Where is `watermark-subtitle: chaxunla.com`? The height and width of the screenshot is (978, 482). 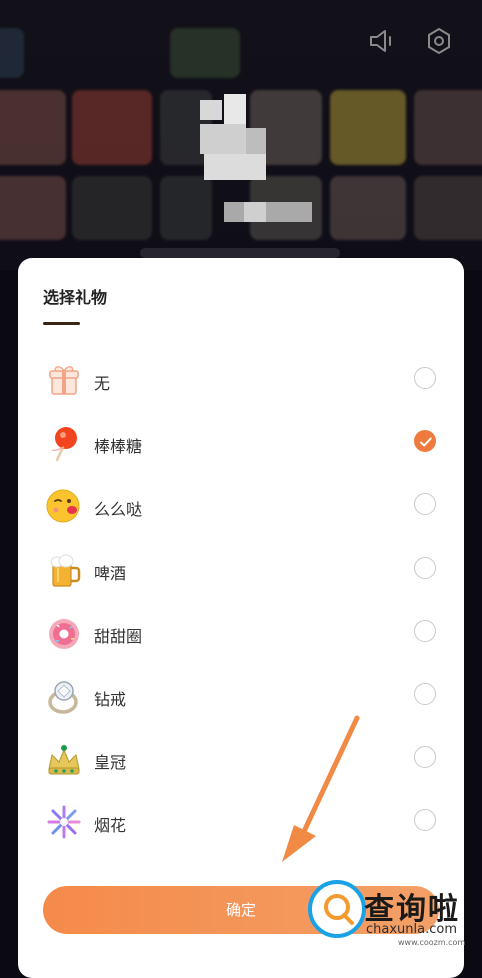 watermark-subtitle: chaxunla.com is located at coordinates (411, 929).